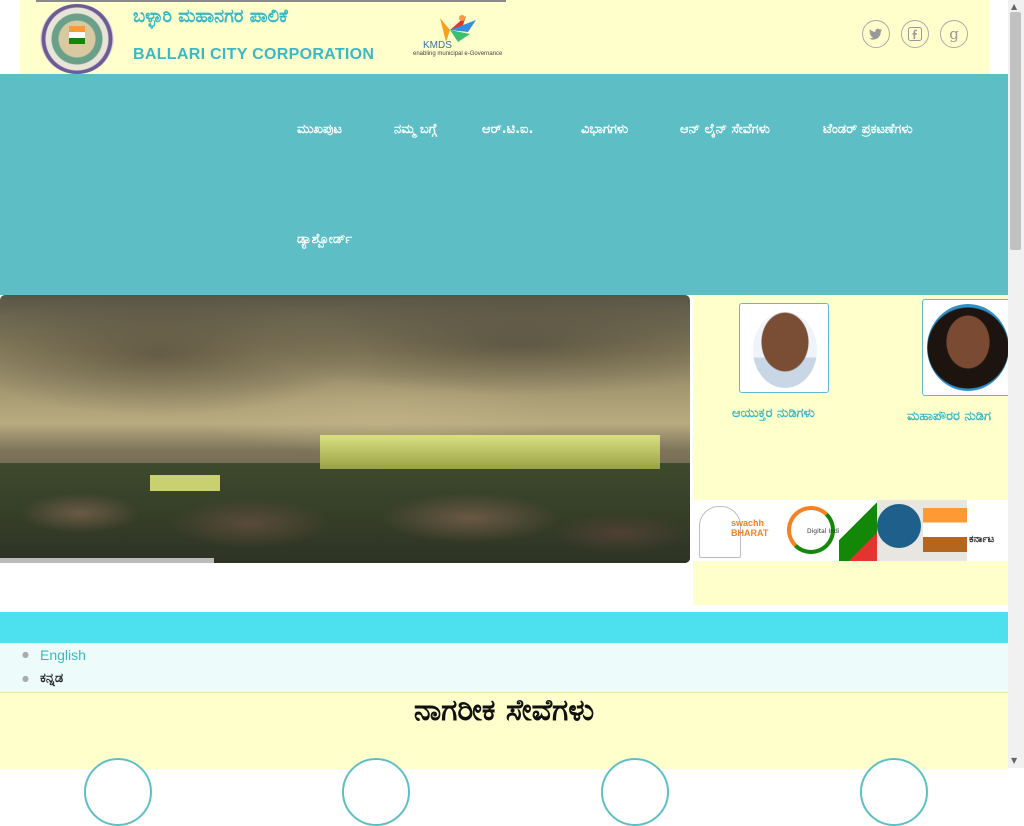 The width and height of the screenshot is (1024, 826). What do you see at coordinates (831, 530) in the screenshot?
I see `digital-india-logo: Digital India` at bounding box center [831, 530].